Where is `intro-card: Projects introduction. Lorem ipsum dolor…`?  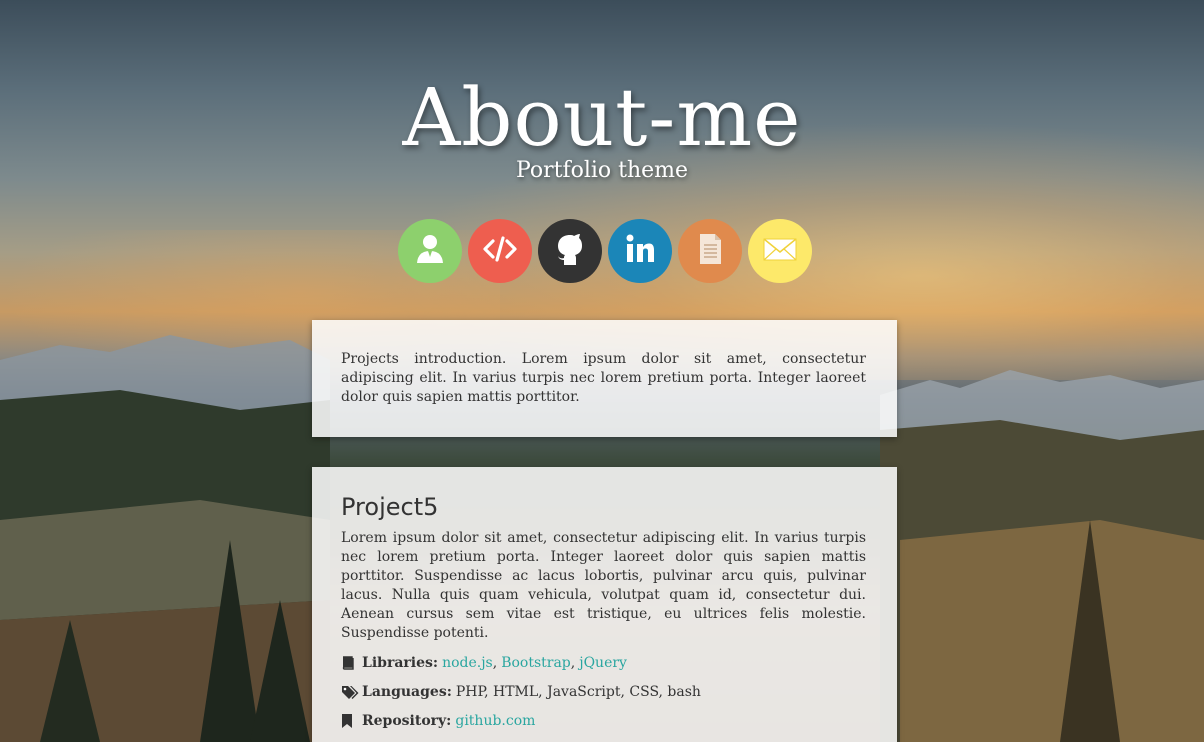
intro-card: Projects introduction. Lorem ipsum dolor… is located at coordinates (604, 378).